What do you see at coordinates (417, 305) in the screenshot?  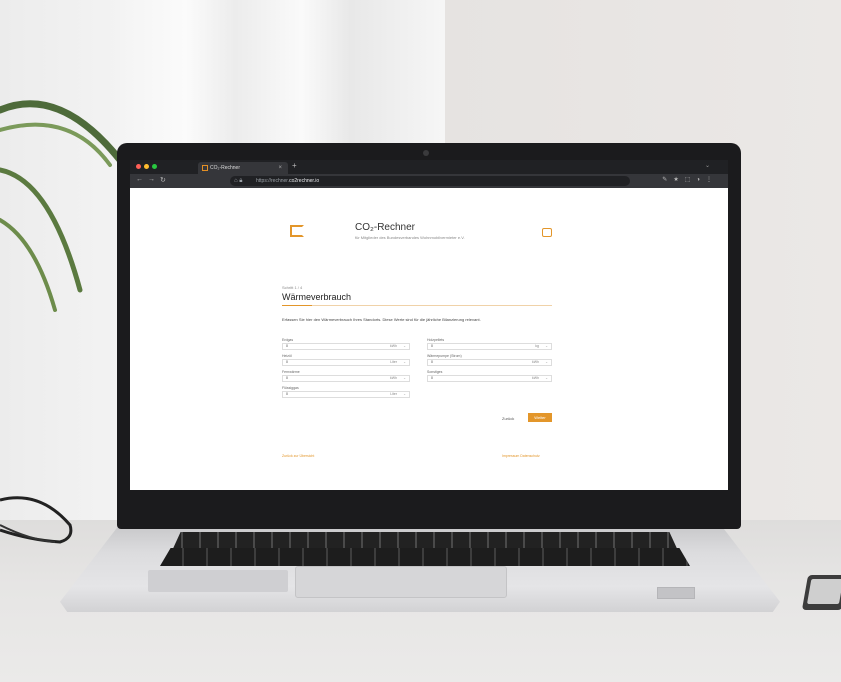 I see `title-divider` at bounding box center [417, 305].